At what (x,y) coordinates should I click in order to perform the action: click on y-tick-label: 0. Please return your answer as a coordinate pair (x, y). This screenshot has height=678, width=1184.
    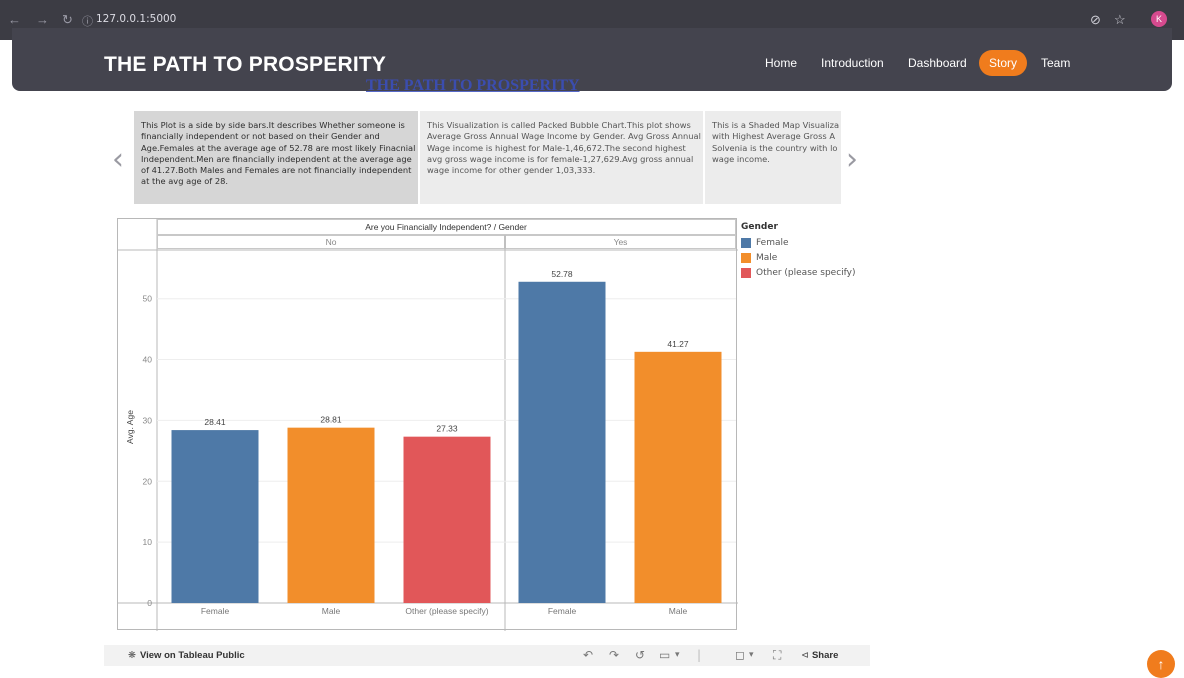
    Looking at the image, I should click on (149, 603).